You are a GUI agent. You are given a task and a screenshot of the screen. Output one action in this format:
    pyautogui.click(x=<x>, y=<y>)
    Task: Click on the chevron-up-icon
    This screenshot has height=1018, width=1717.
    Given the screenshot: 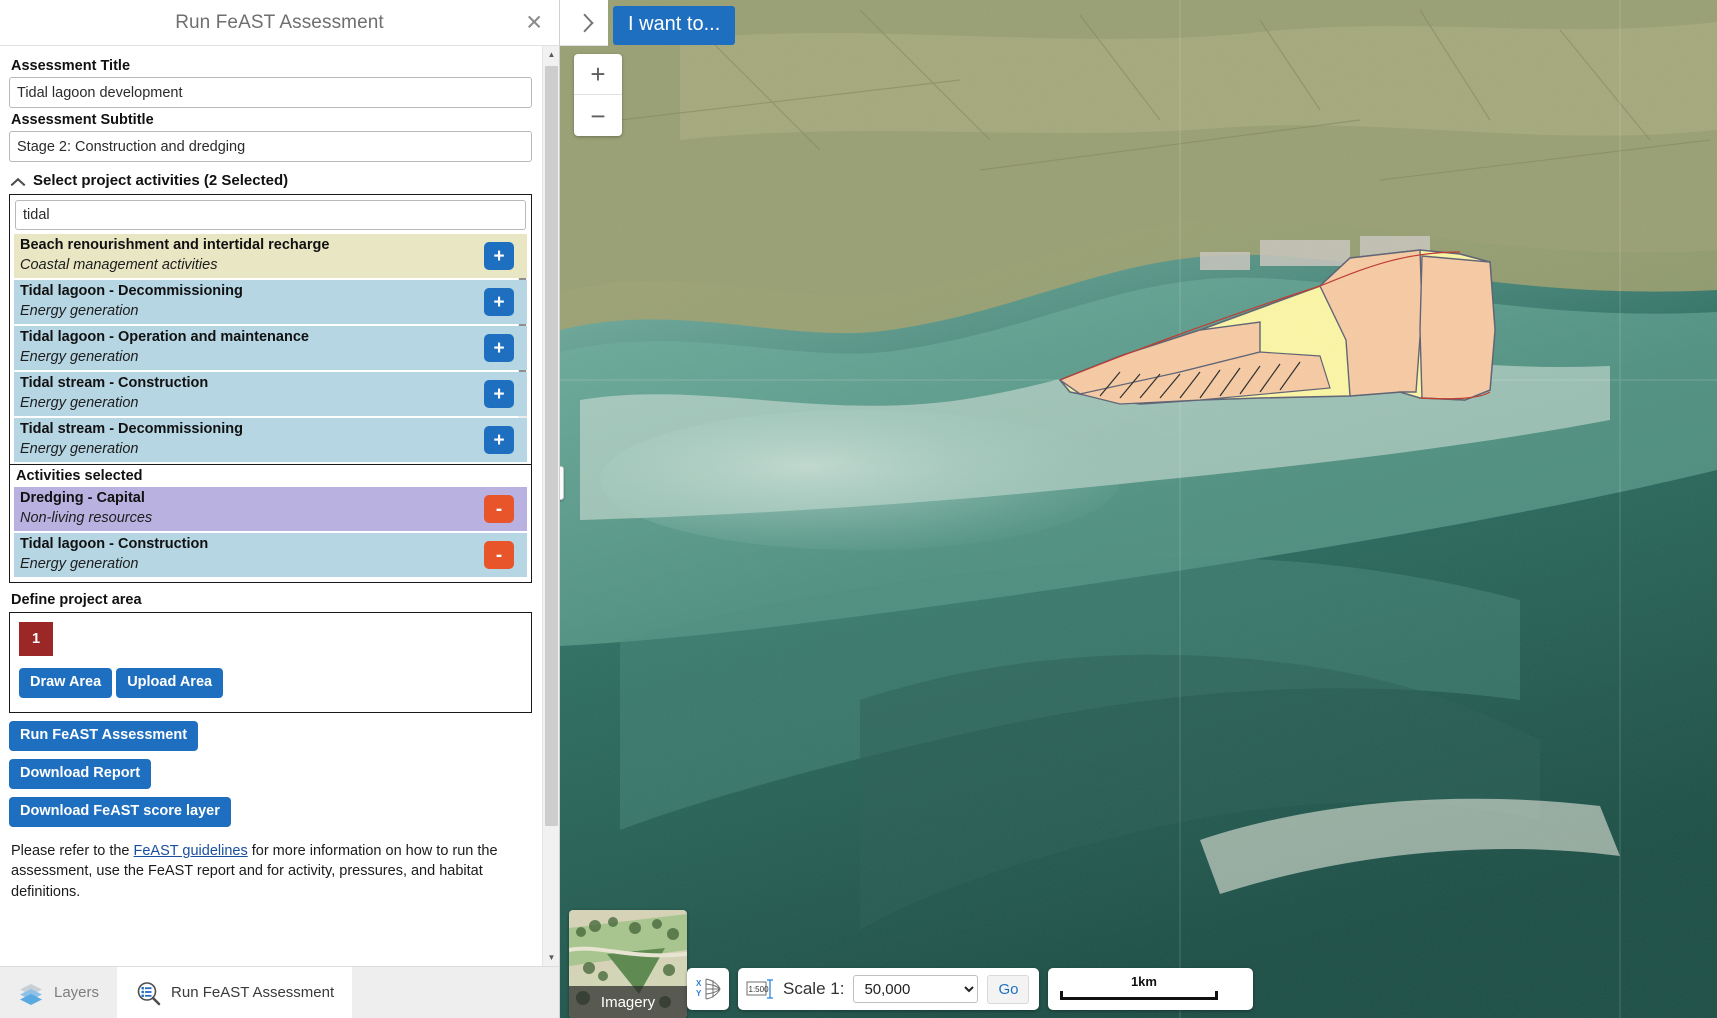 What is the action you would take?
    pyautogui.click(x=18, y=181)
    